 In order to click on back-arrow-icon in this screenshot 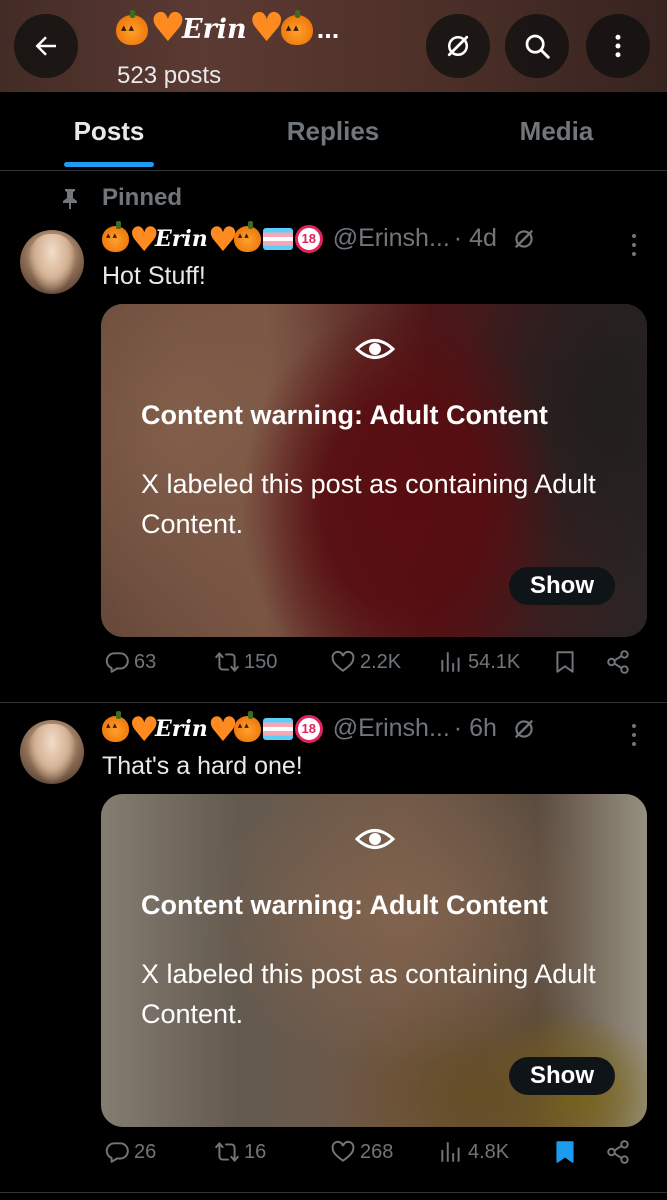, I will do `click(45, 46)`.